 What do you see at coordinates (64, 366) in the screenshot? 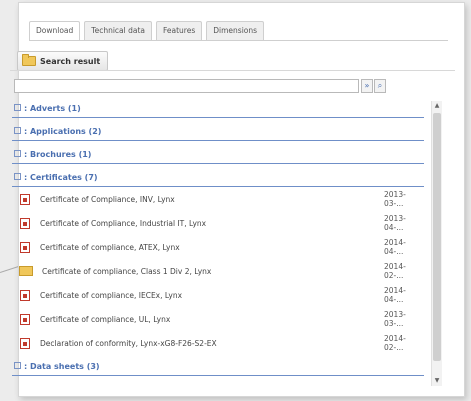
I see `group-label: Data sheets (3)` at bounding box center [64, 366].